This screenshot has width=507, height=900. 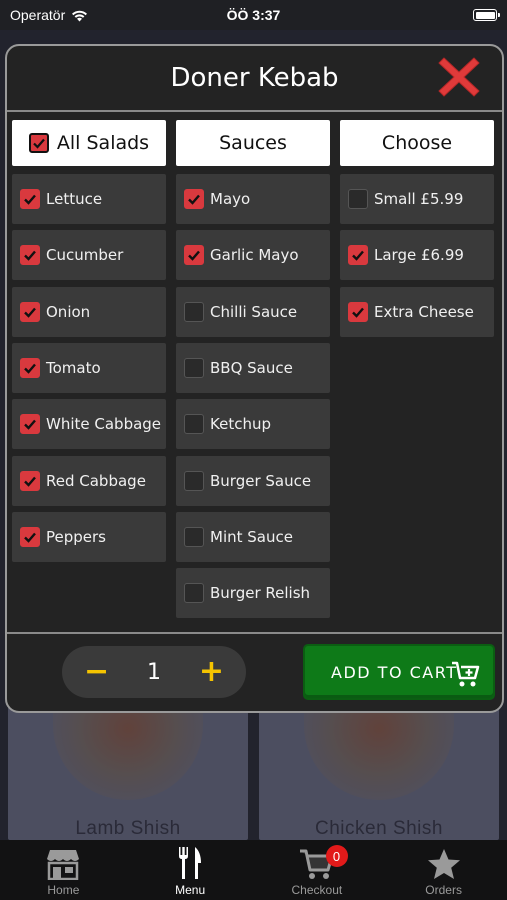 What do you see at coordinates (103, 143) in the screenshot?
I see `header-label: All Salads` at bounding box center [103, 143].